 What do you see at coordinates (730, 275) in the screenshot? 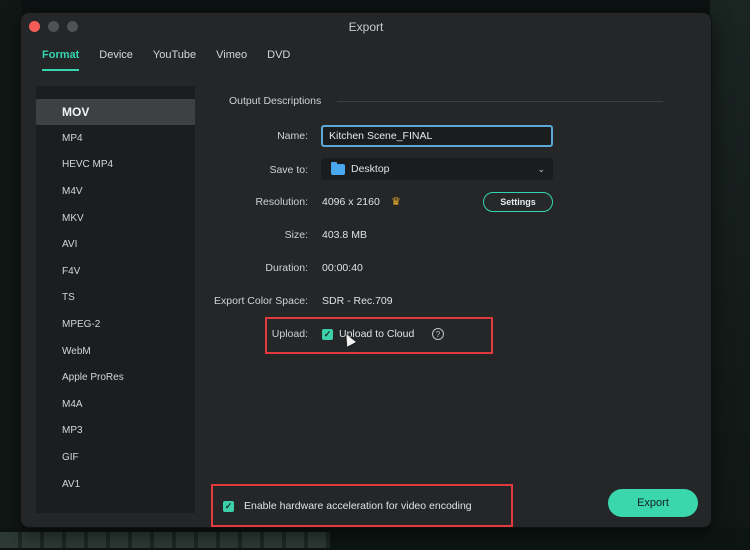
I see `background-editor-right` at bounding box center [730, 275].